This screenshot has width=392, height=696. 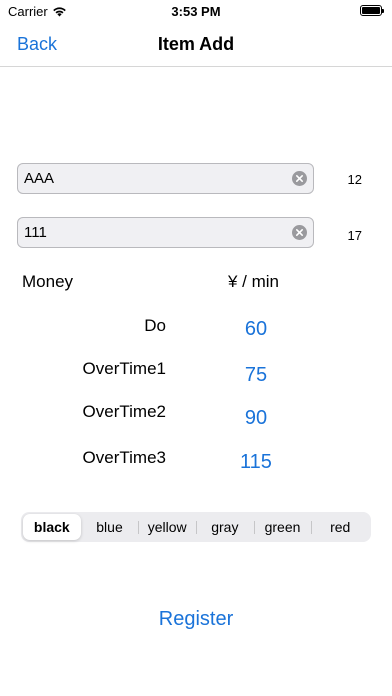 I want to click on rate-label-overtime1: OverTime1, so click(x=124, y=368).